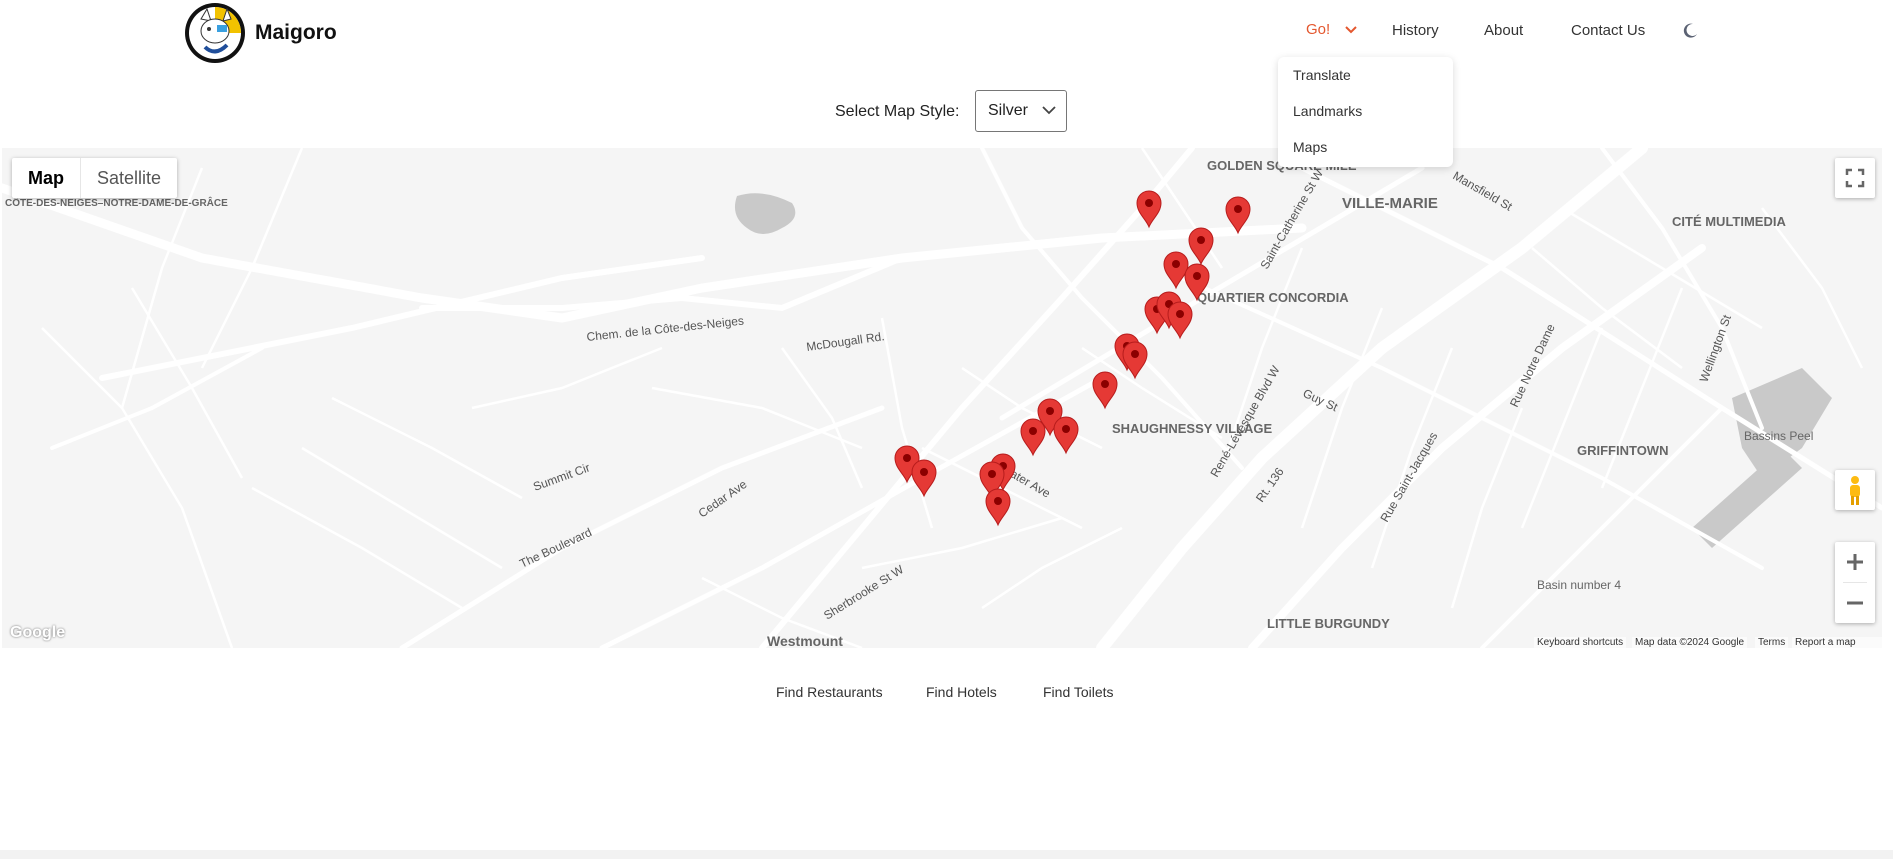  I want to click on zoom-control, so click(1855, 582).